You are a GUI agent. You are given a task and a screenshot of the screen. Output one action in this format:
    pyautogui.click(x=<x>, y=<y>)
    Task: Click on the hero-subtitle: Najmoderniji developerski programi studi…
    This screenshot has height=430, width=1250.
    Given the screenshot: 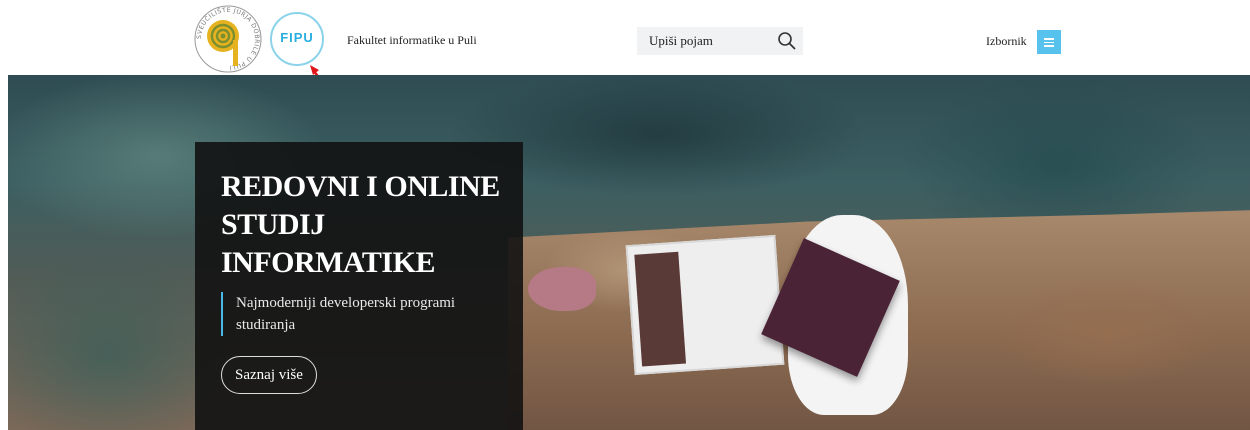 What is the action you would take?
    pyautogui.click(x=351, y=314)
    